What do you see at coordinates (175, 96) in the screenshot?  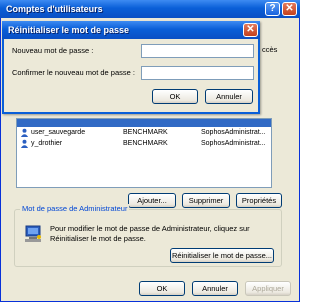 I see `dialog-ok-button: OK` at bounding box center [175, 96].